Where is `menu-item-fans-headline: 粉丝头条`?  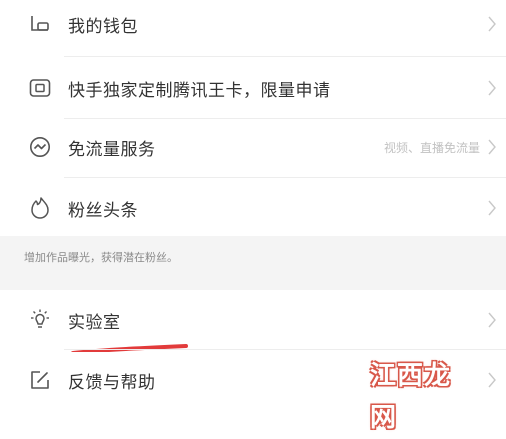 menu-item-fans-headline: 粉丝头条 is located at coordinates (253, 208).